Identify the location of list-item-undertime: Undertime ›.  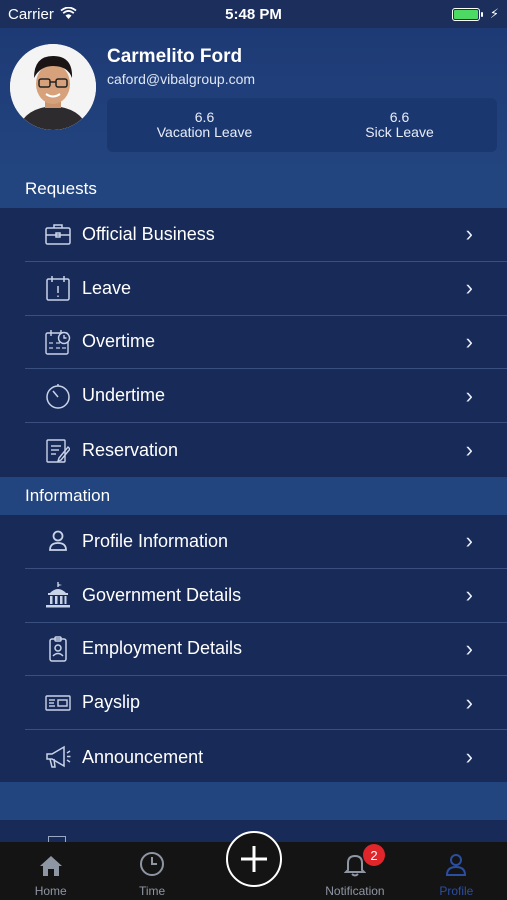
(266, 396).